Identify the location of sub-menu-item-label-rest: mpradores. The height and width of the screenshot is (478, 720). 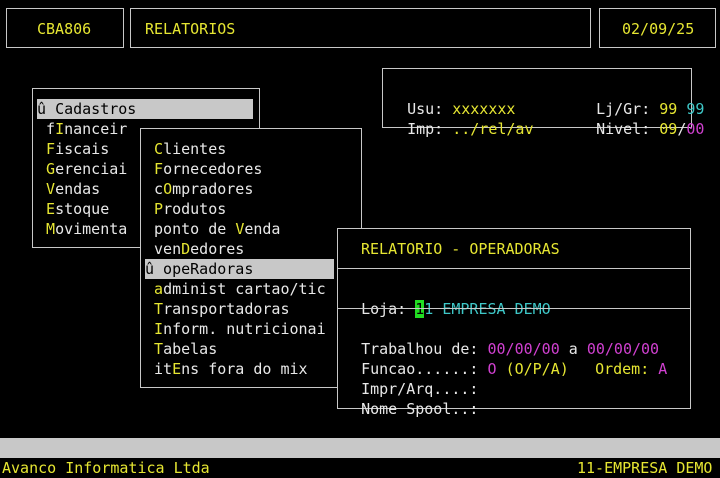
(213, 189).